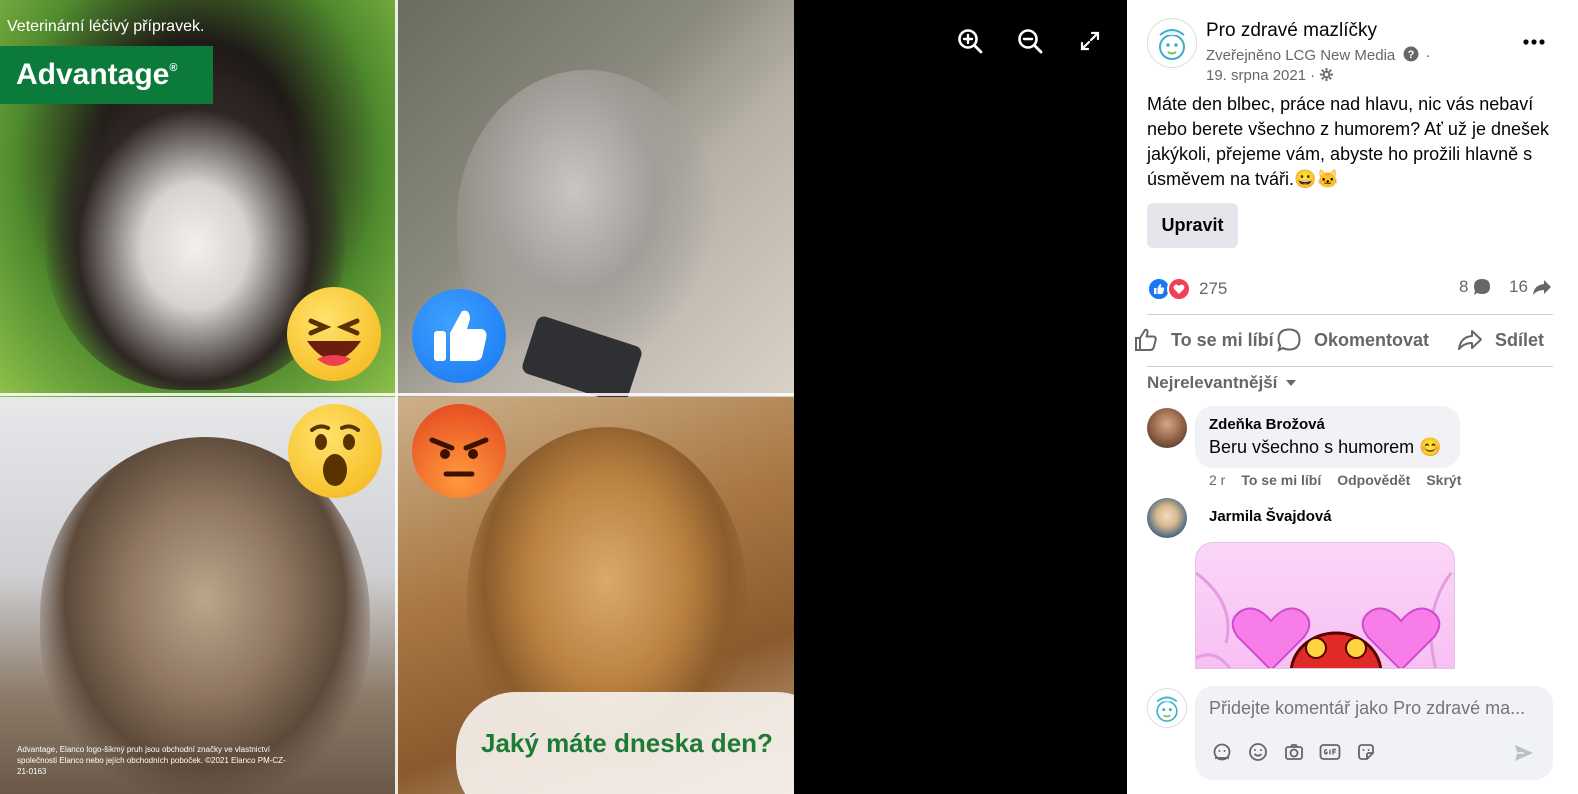 The width and height of the screenshot is (1578, 794). I want to click on comment-time: 2 r, so click(1217, 480).